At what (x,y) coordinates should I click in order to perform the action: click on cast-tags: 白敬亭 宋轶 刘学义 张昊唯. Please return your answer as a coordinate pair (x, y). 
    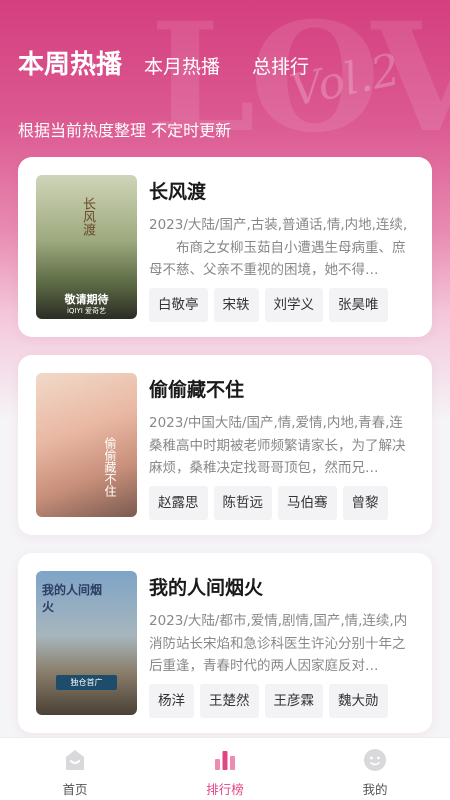
    Looking at the image, I should click on (271, 305).